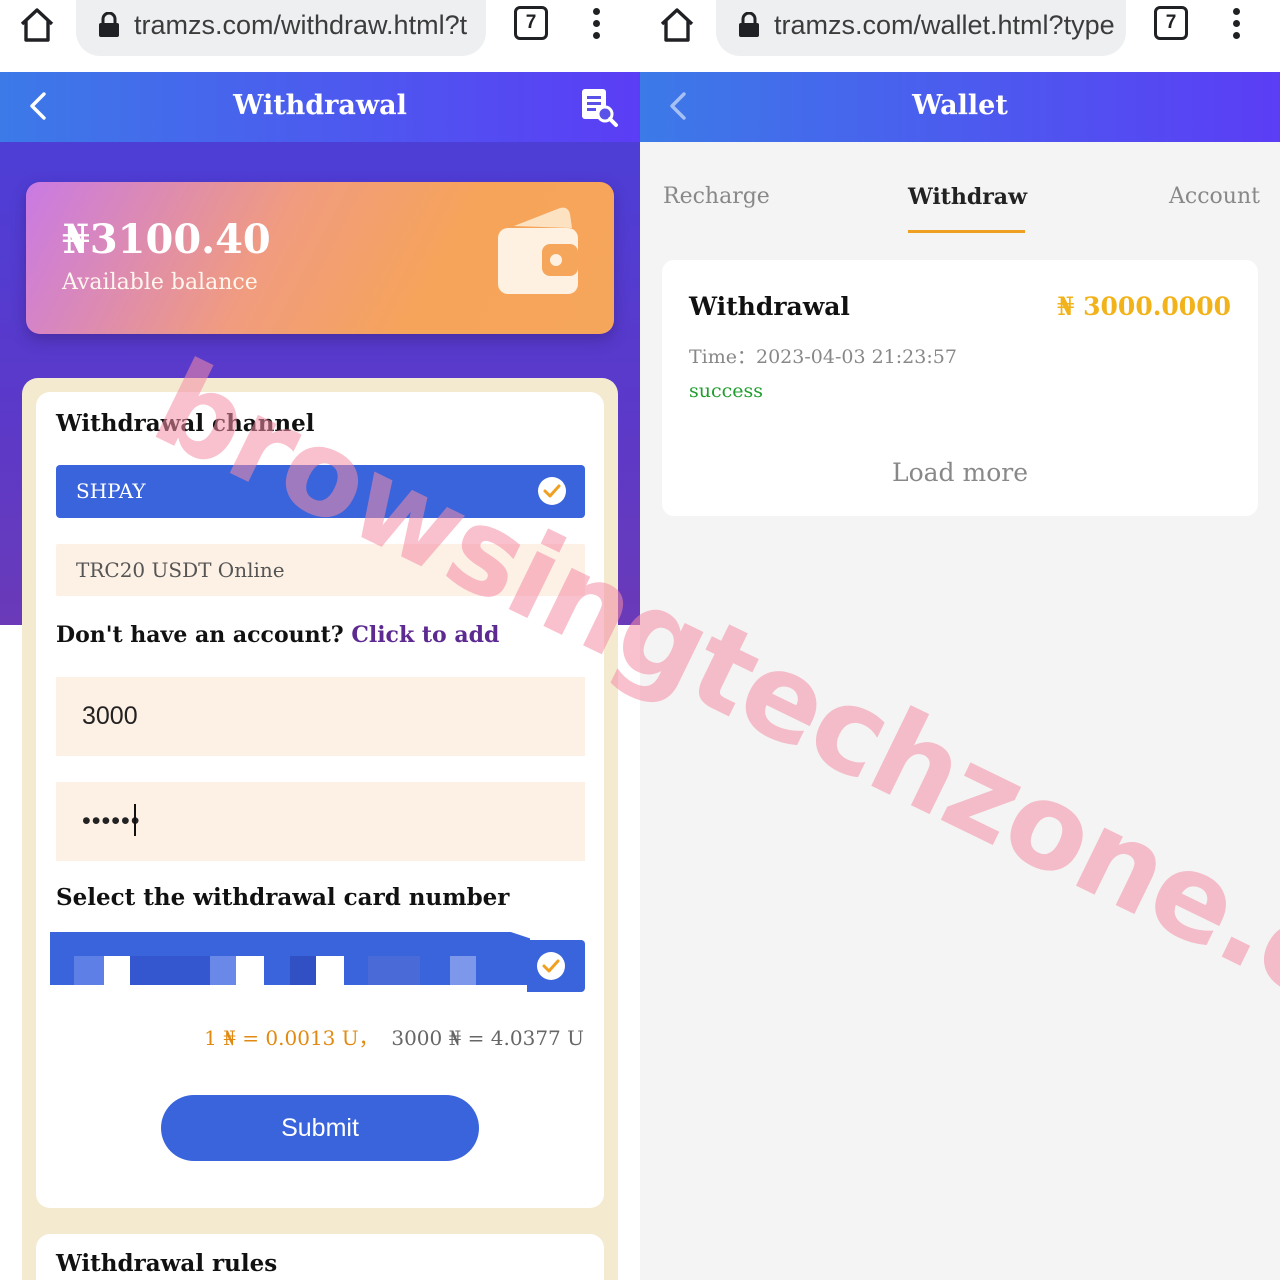  What do you see at coordinates (1144, 306) in the screenshot?
I see `record-amount: ₦ 3000.0000` at bounding box center [1144, 306].